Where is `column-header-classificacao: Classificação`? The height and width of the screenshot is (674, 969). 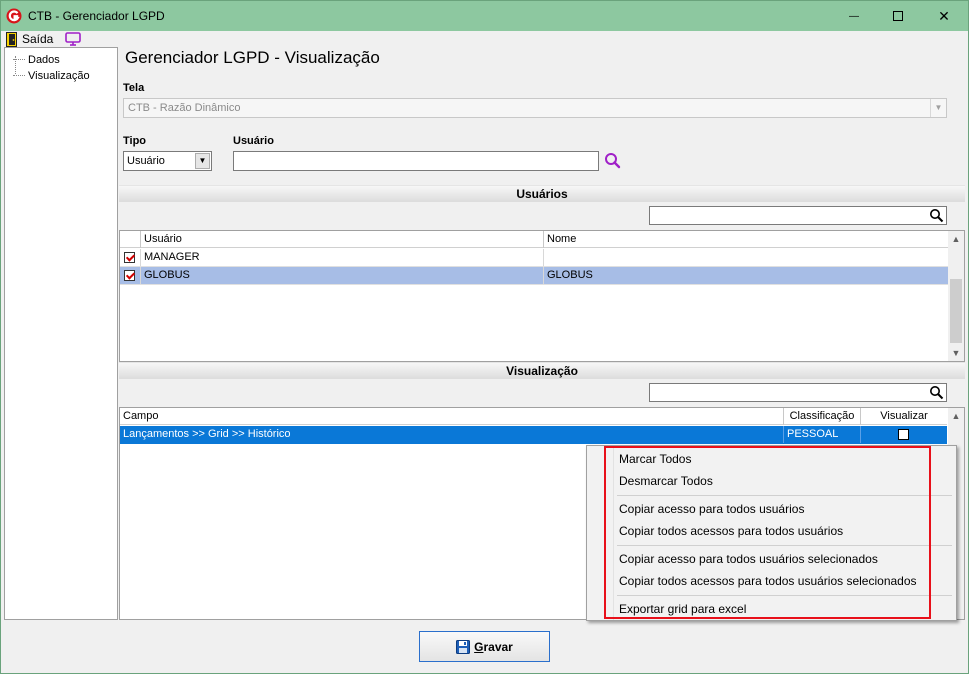 column-header-classificacao: Classificação is located at coordinates (822, 416).